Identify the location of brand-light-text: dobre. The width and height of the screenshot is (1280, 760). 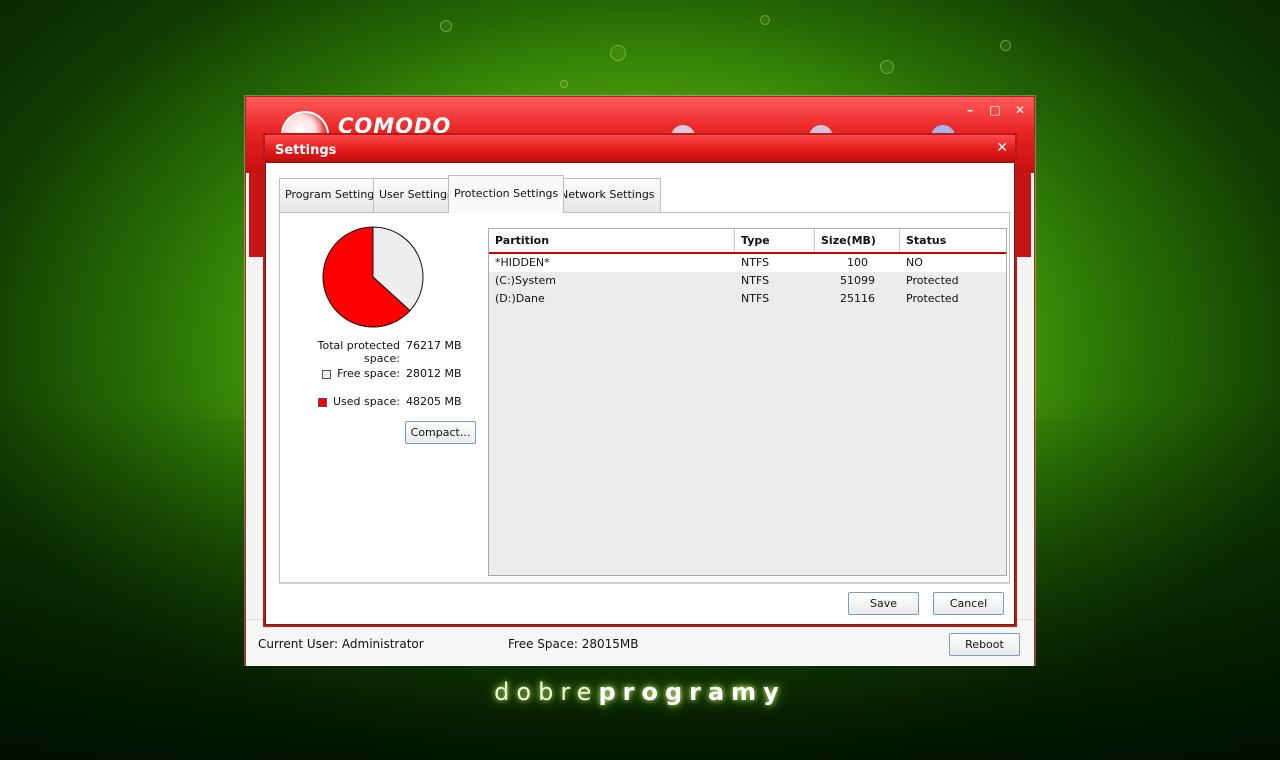
(546, 692).